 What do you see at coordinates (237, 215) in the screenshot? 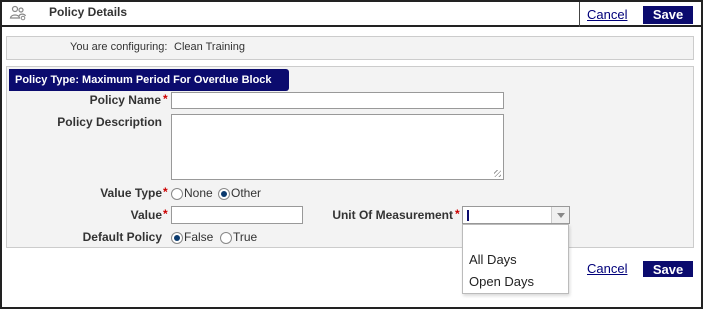
I see `value-input` at bounding box center [237, 215].